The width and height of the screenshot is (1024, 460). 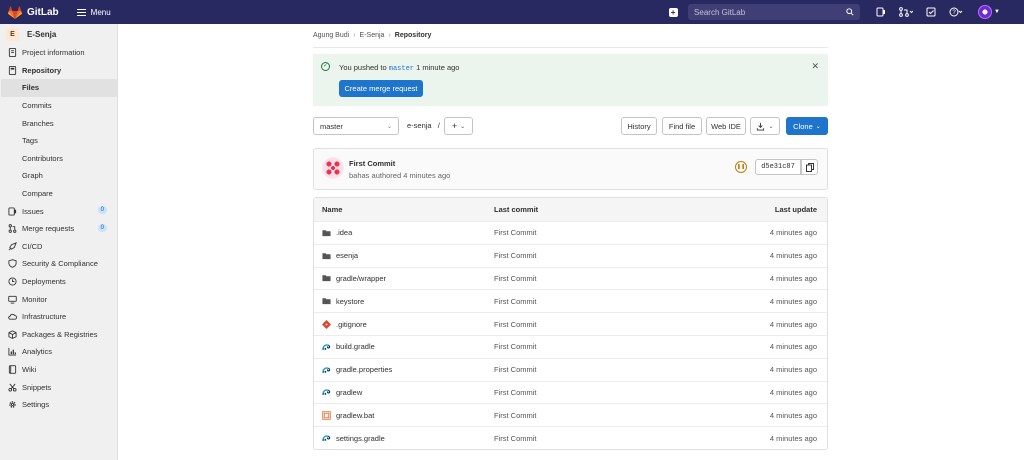 What do you see at coordinates (458, 126) in the screenshot?
I see `add-to-tree-button: + ⌄` at bounding box center [458, 126].